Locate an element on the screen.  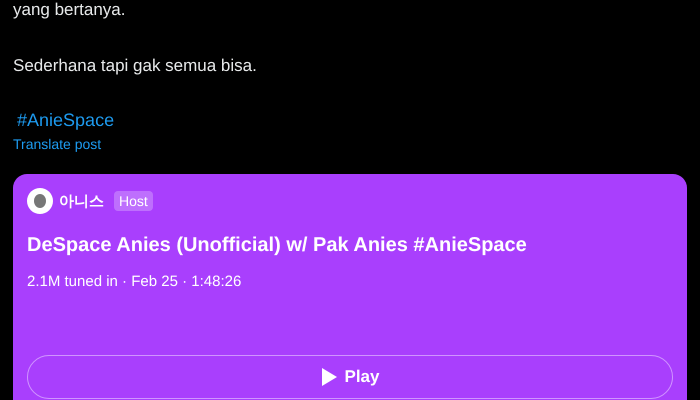
post-text: Sederhana tapi gak semua bisa. is located at coordinates (135, 66).